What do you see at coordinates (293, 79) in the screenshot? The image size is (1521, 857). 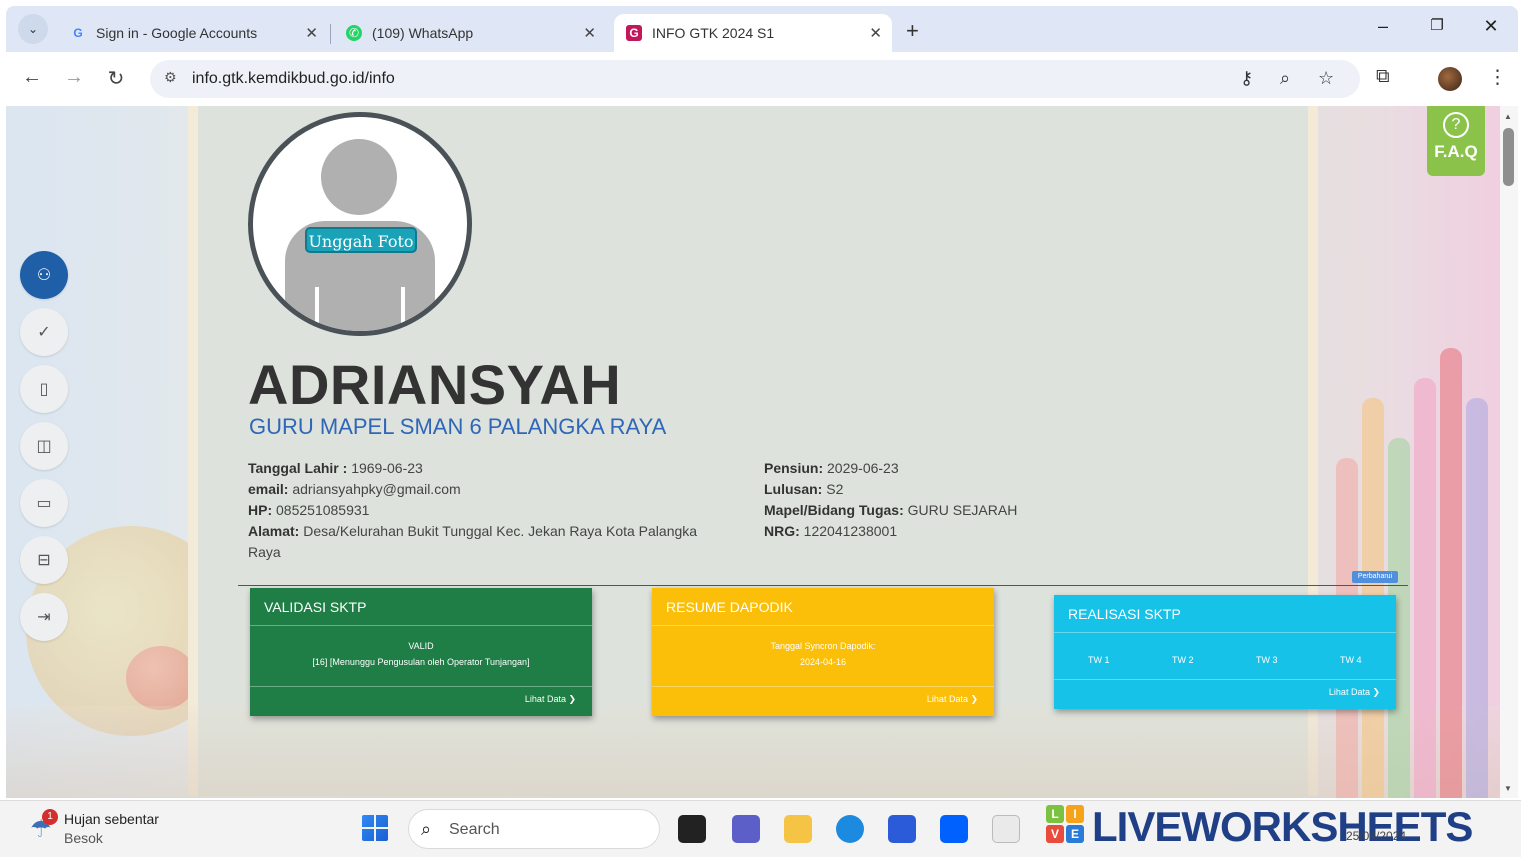 I see `url-text: info.gtk.kemdikbud.go.id/info` at bounding box center [293, 79].